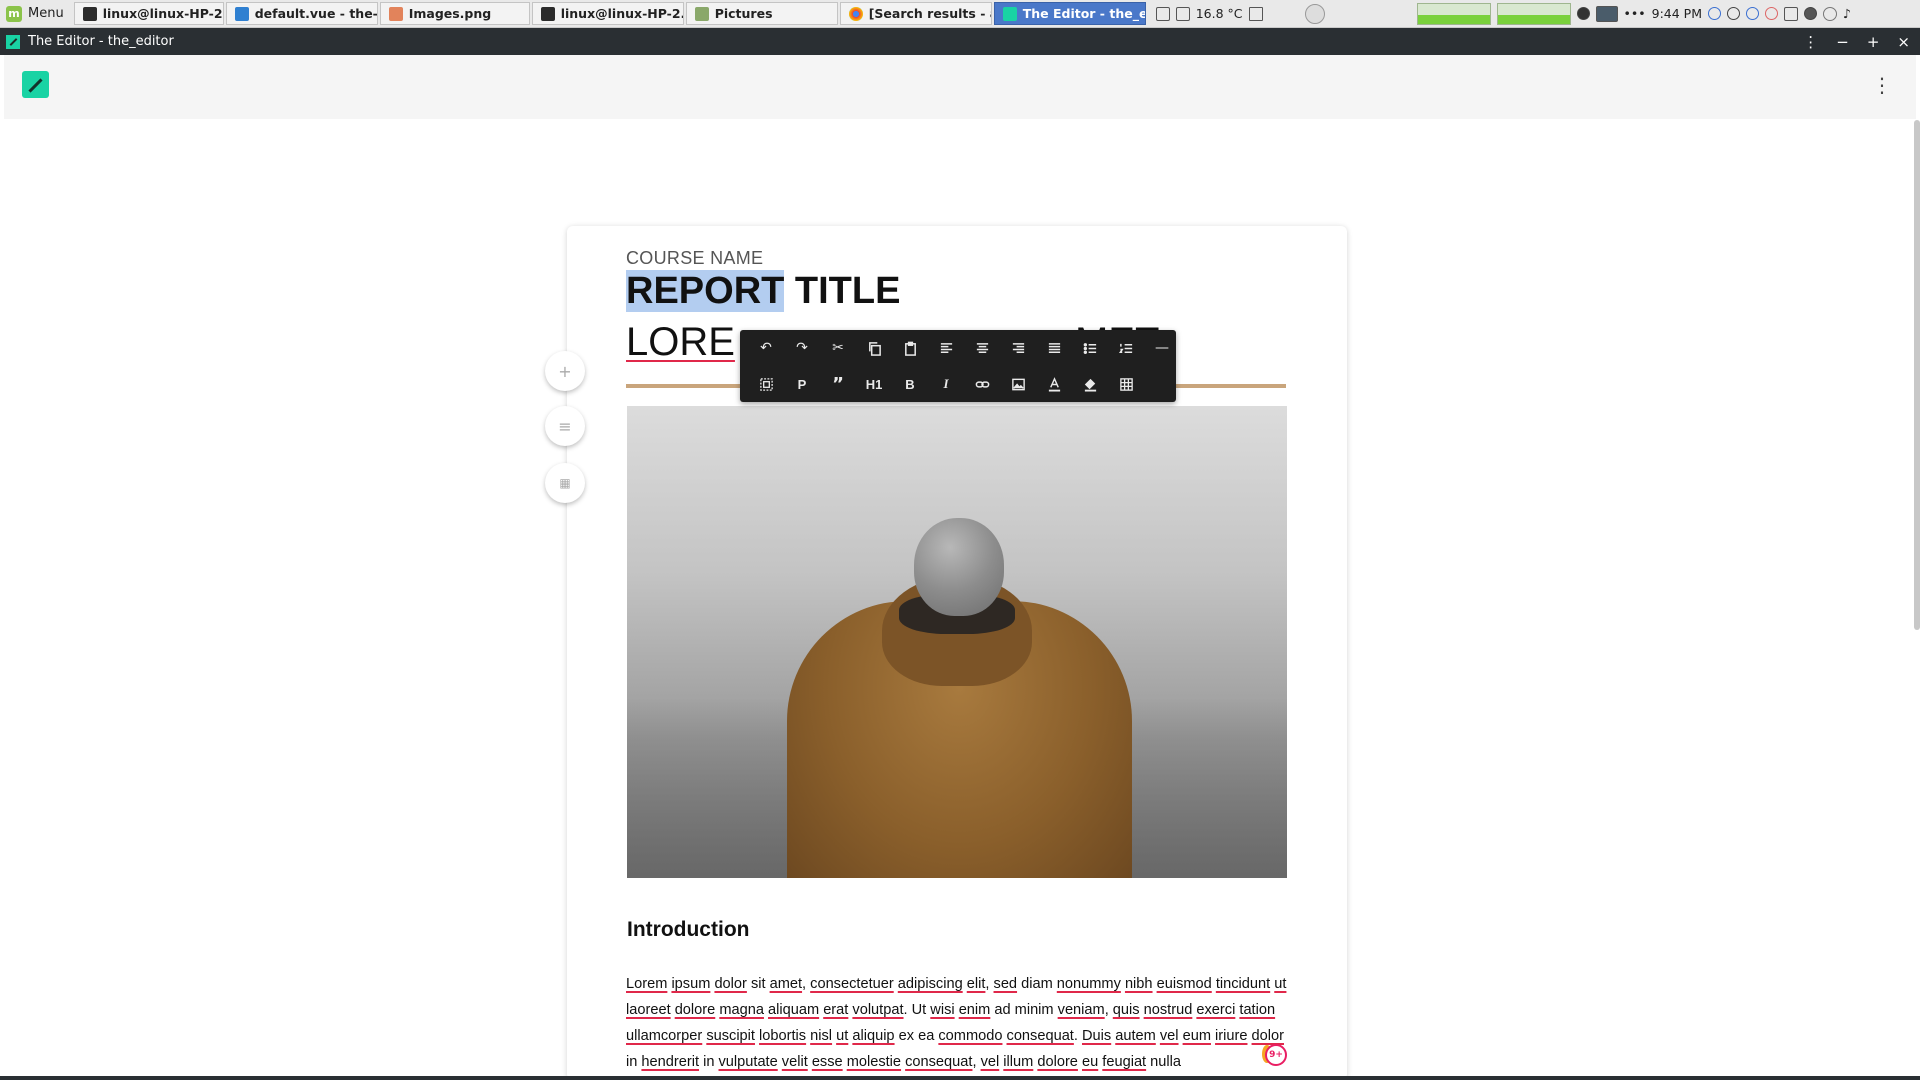 This screenshot has width=1920, height=1080. What do you see at coordinates (1606, 13) in the screenshot?
I see `screen-icon` at bounding box center [1606, 13].